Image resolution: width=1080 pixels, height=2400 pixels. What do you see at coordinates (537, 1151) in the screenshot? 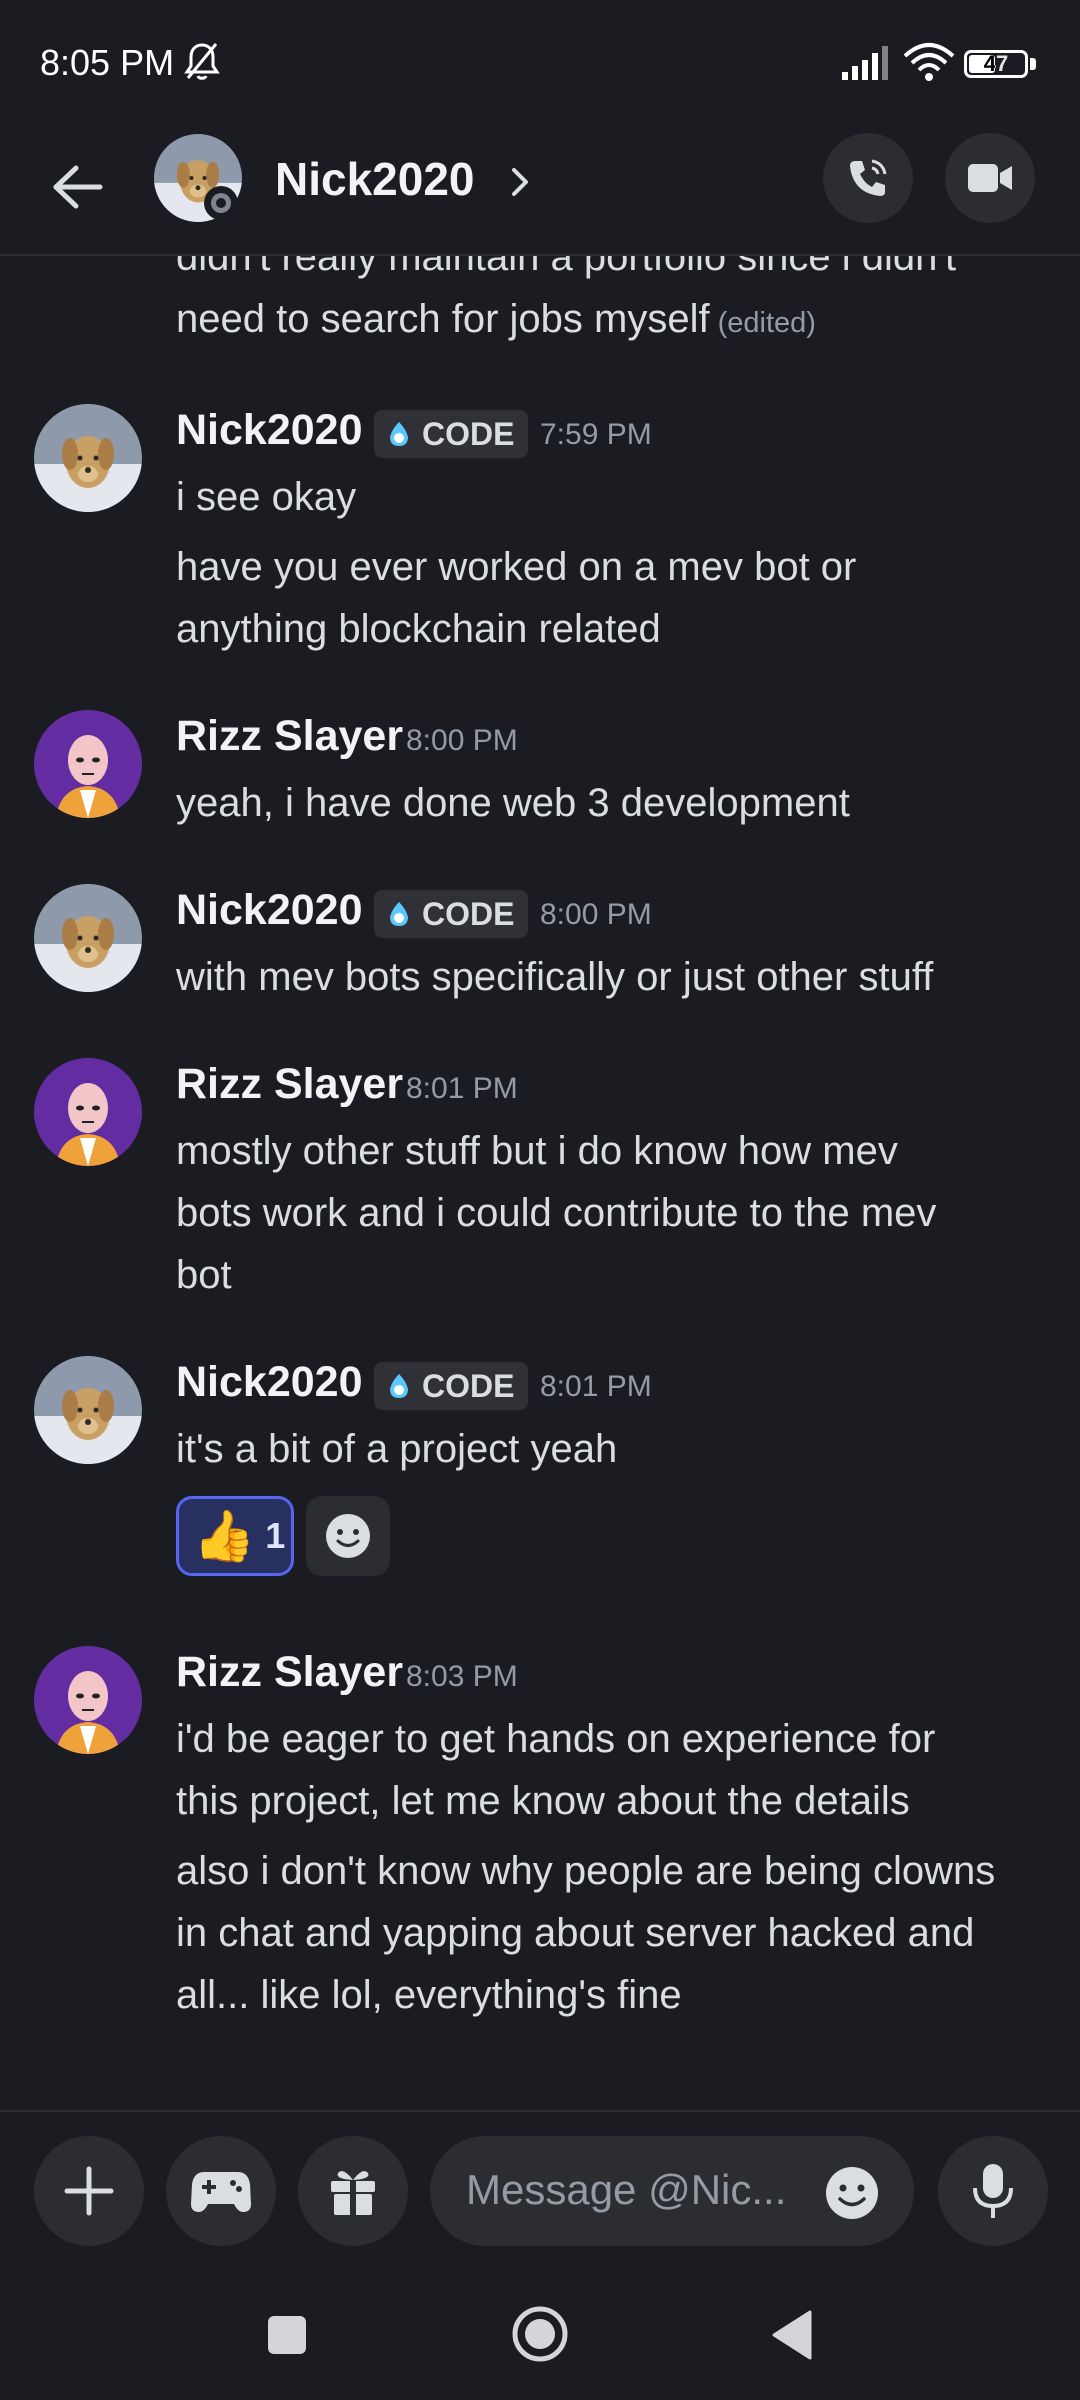
I see `message-text: mostly other stuff but i do know how mev` at bounding box center [537, 1151].